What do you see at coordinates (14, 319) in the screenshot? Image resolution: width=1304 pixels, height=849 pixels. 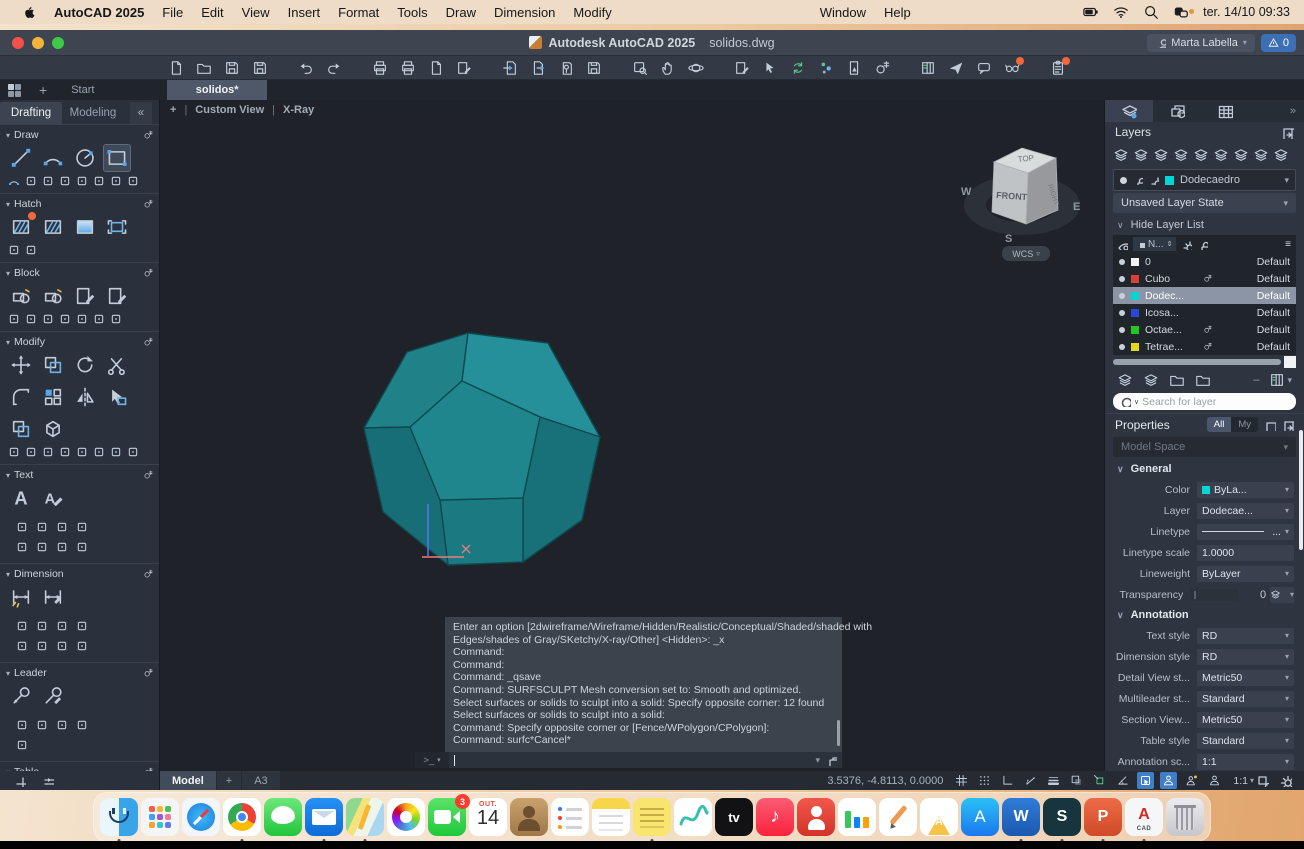 I see `tag-tool` at bounding box center [14, 319].